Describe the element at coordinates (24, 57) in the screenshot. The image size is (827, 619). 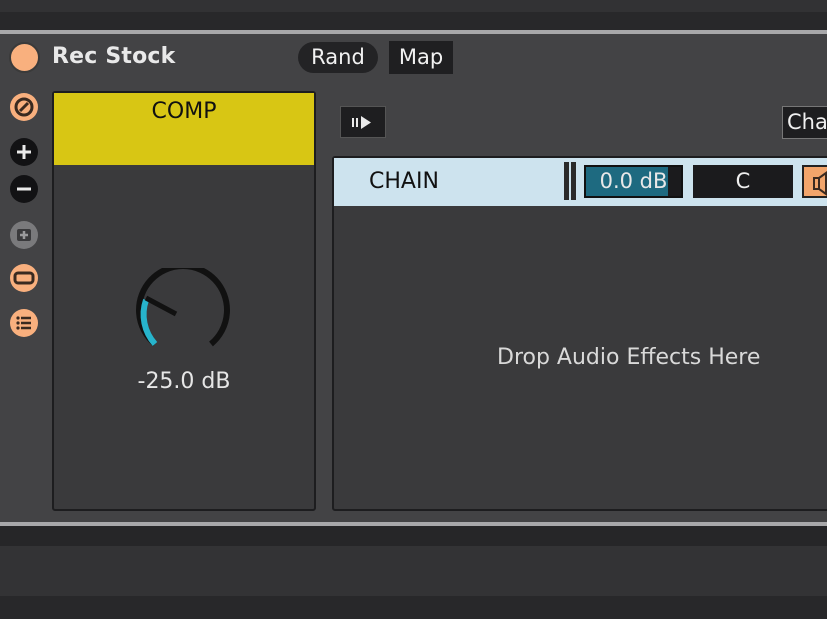
I see `device-power-button` at that location.